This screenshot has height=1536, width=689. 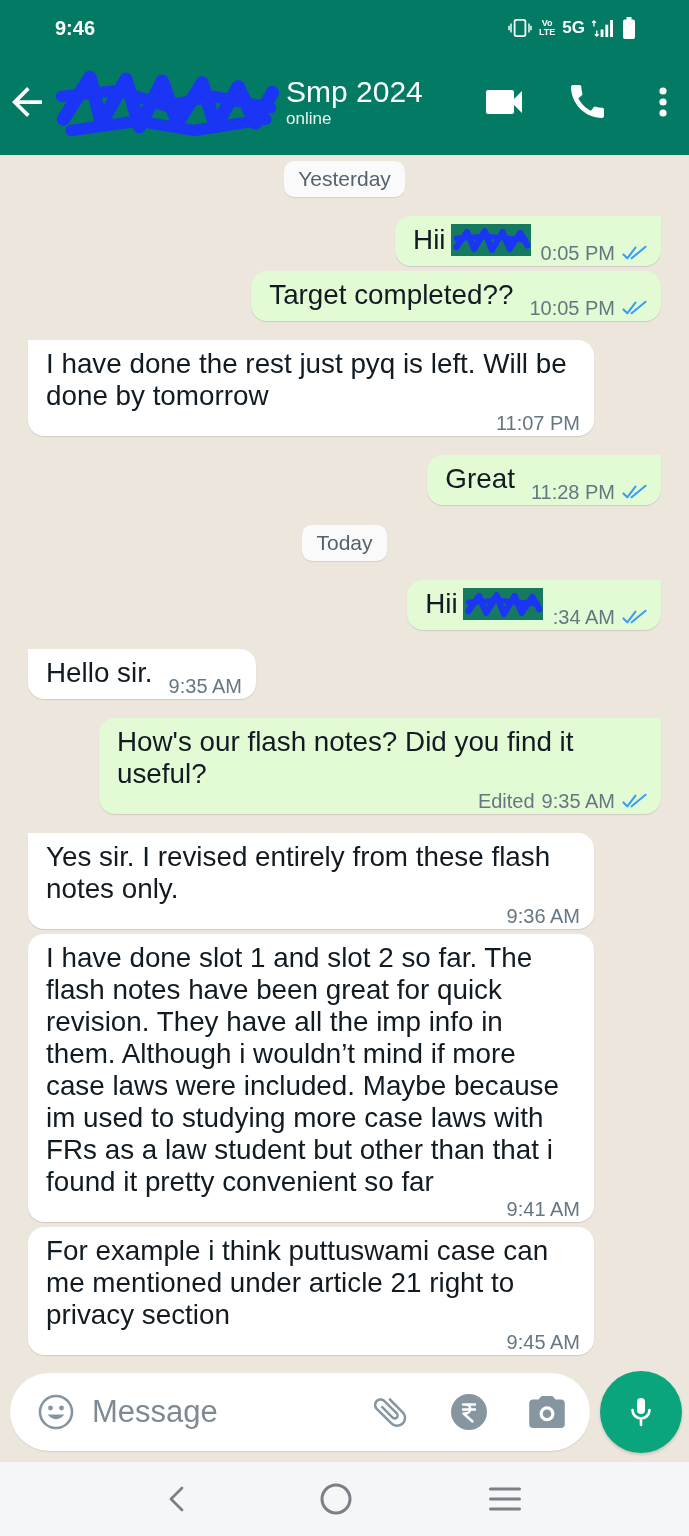 I want to click on message-text: I have done the rest just pyq is left. Will be done by tomorrow, so click(x=307, y=380).